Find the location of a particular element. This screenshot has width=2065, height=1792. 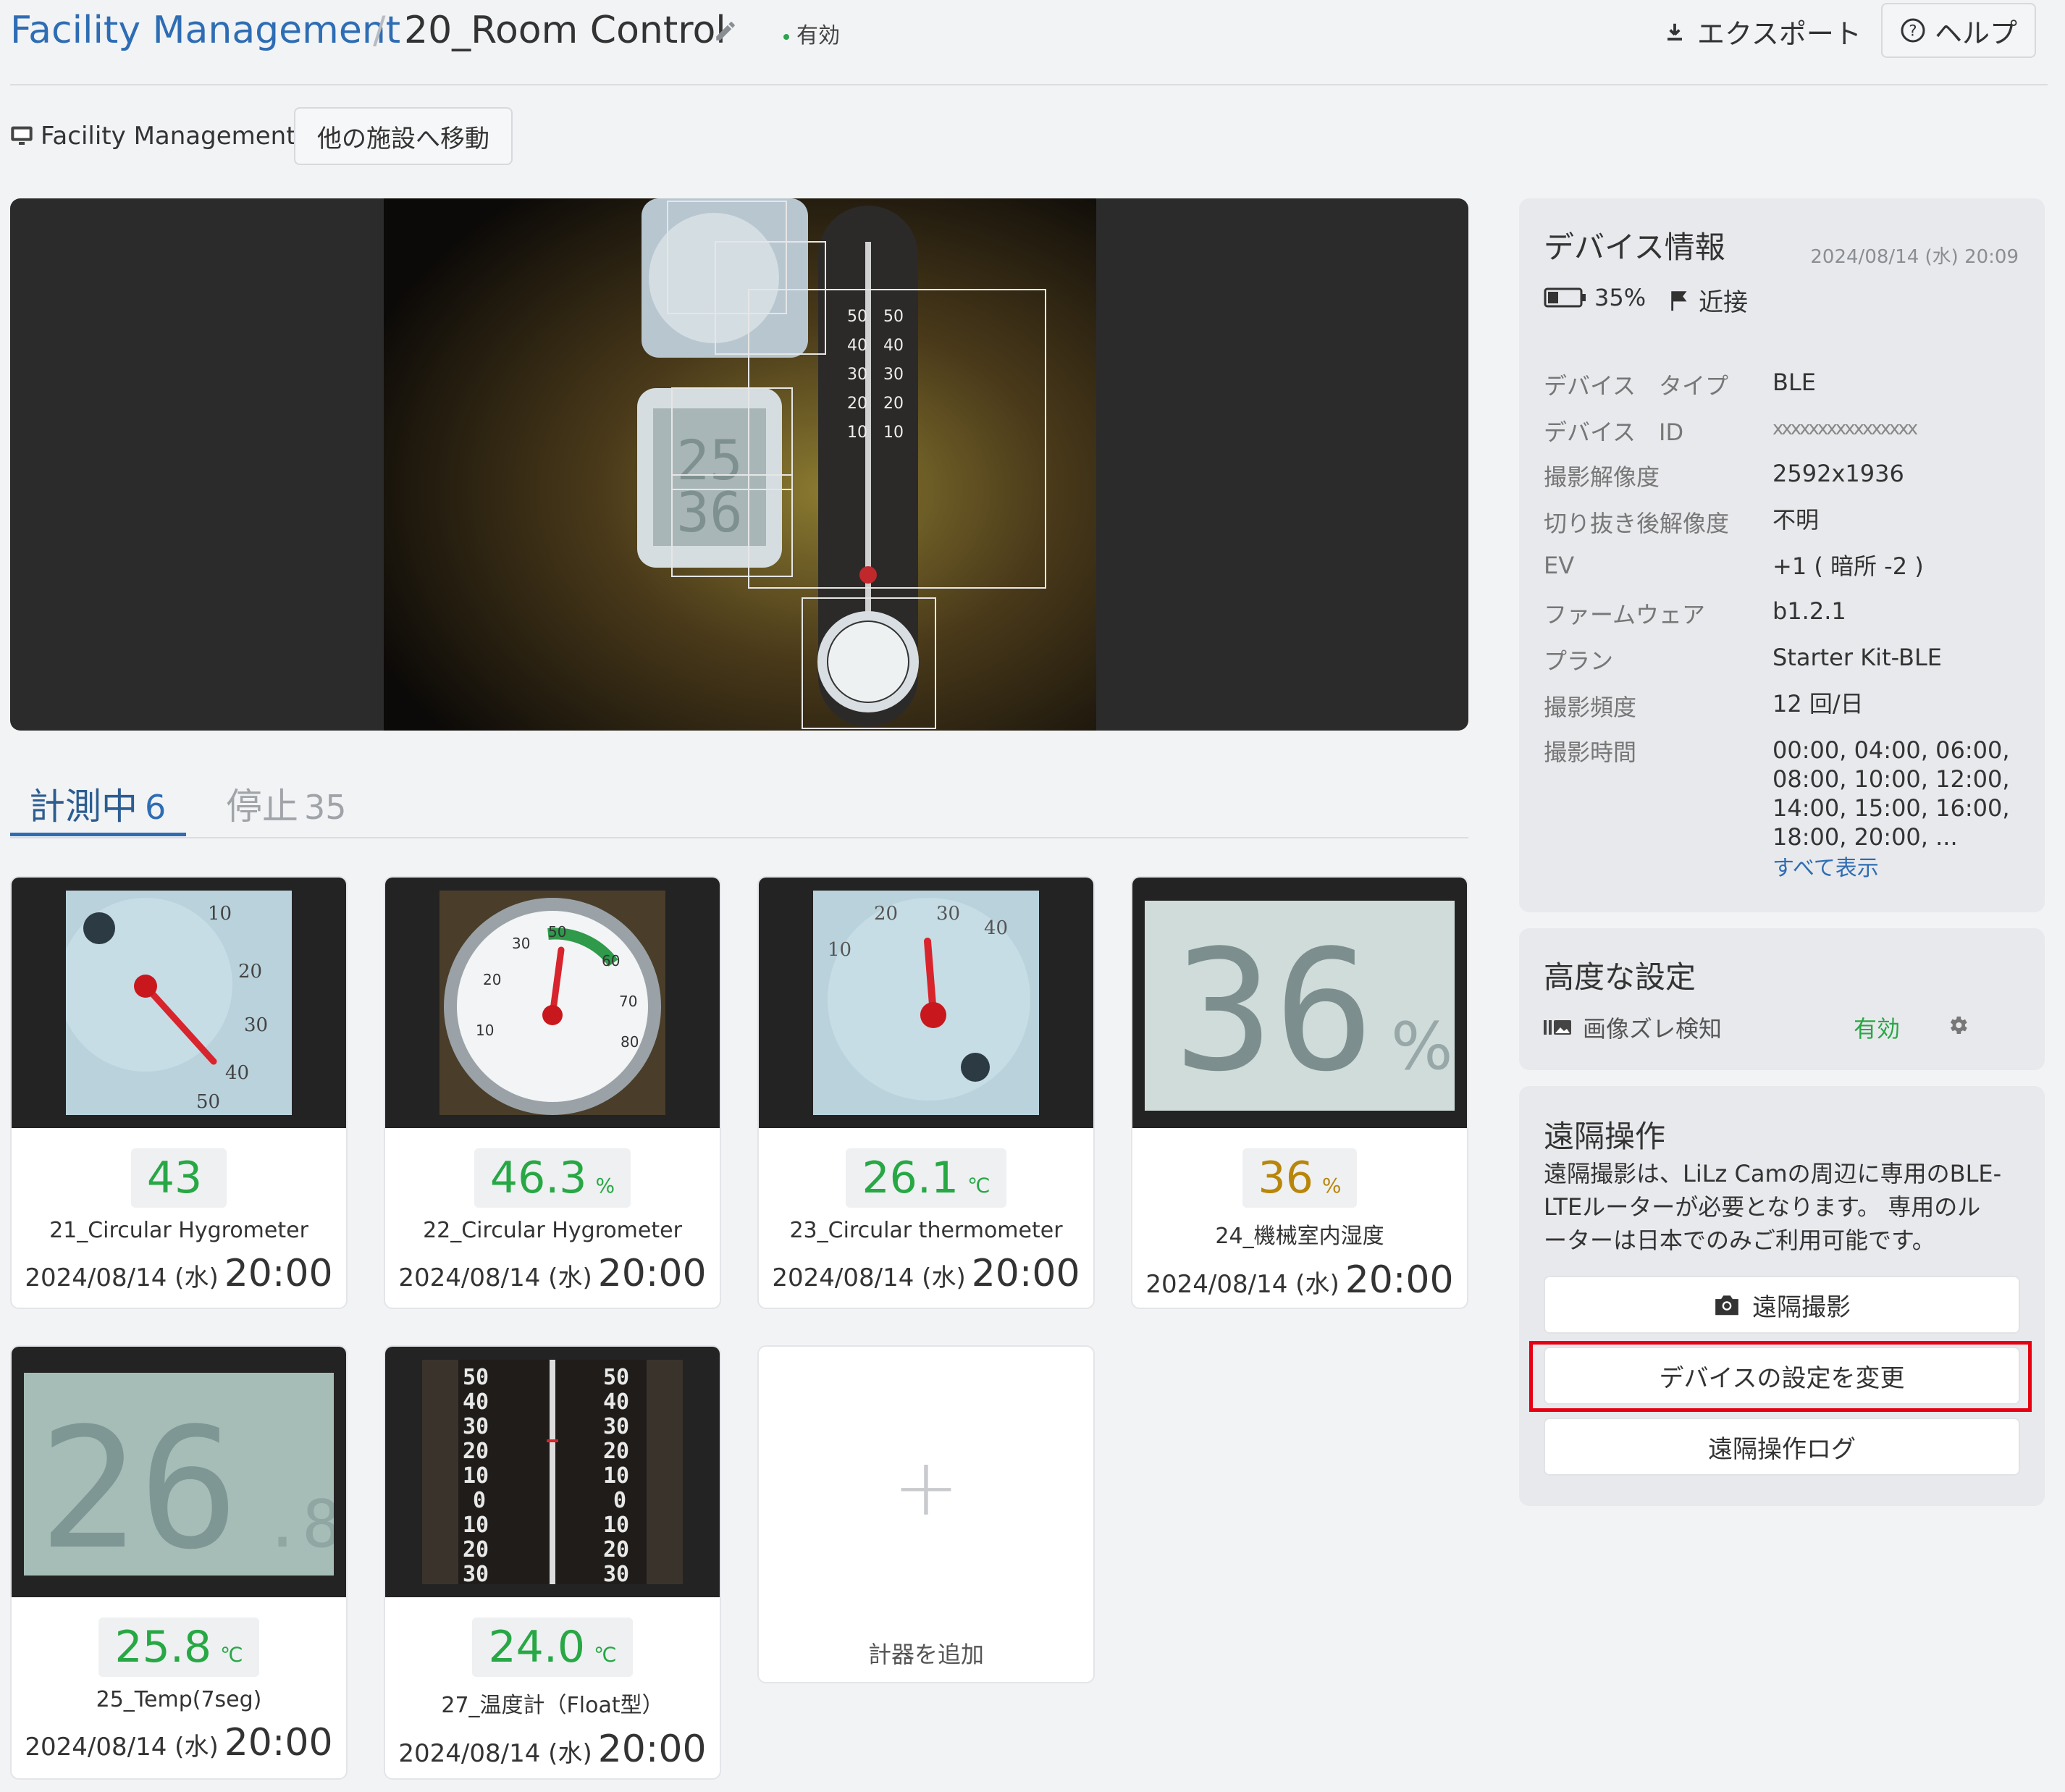

capture-times-label: 撮影時間 is located at coordinates (1590, 752).